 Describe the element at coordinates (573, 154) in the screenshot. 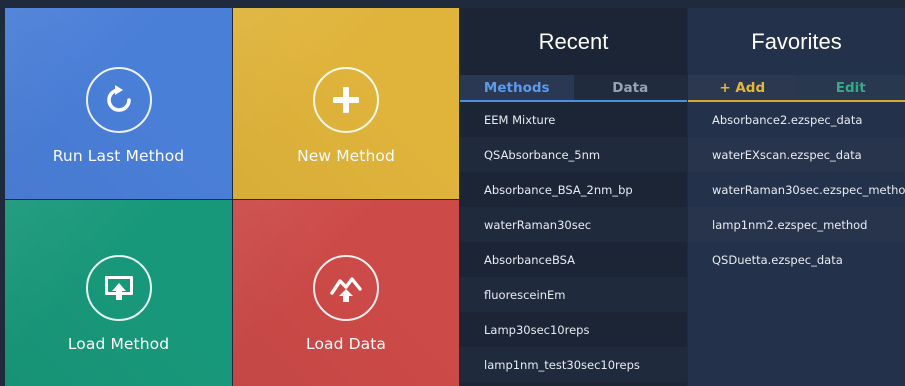

I see `list-item: QSAbsorbance_5nm` at that location.